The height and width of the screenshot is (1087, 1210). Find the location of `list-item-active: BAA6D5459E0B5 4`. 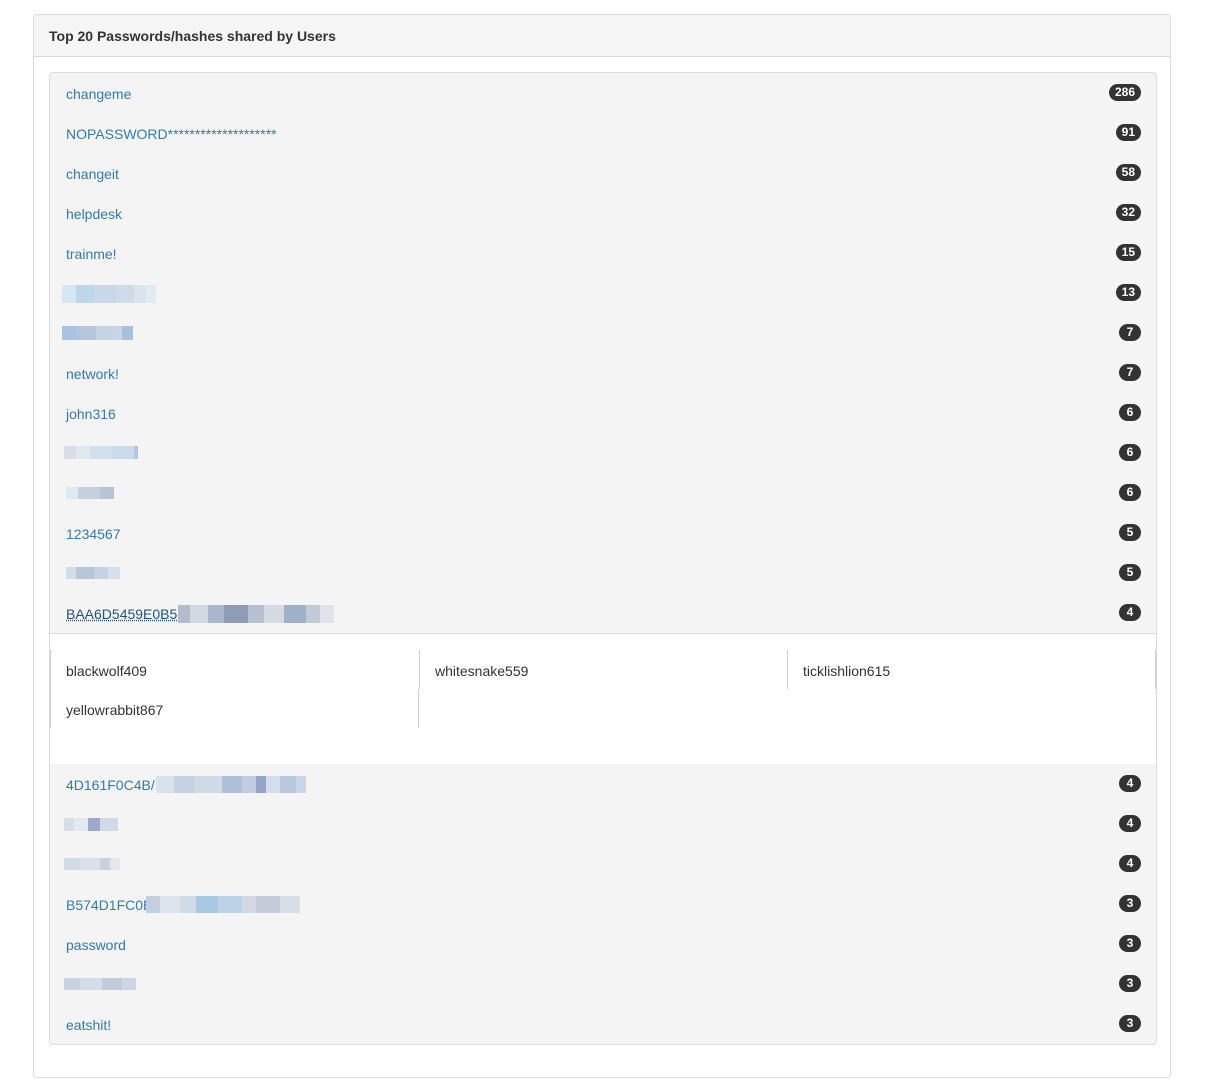

list-item-active: BAA6D5459E0B5 4 is located at coordinates (603, 613).